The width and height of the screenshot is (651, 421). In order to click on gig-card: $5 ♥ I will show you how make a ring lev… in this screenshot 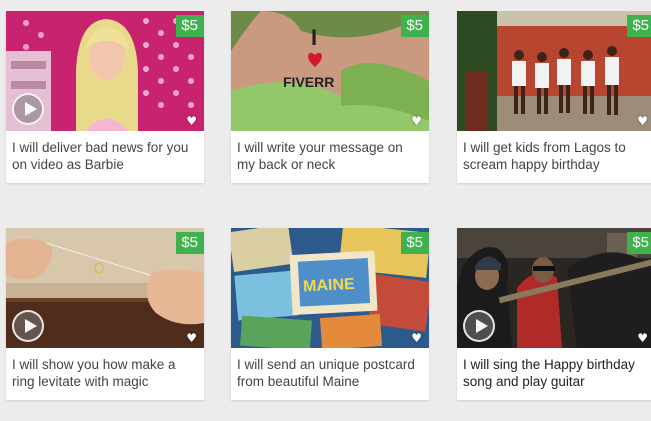, I will do `click(105, 314)`.